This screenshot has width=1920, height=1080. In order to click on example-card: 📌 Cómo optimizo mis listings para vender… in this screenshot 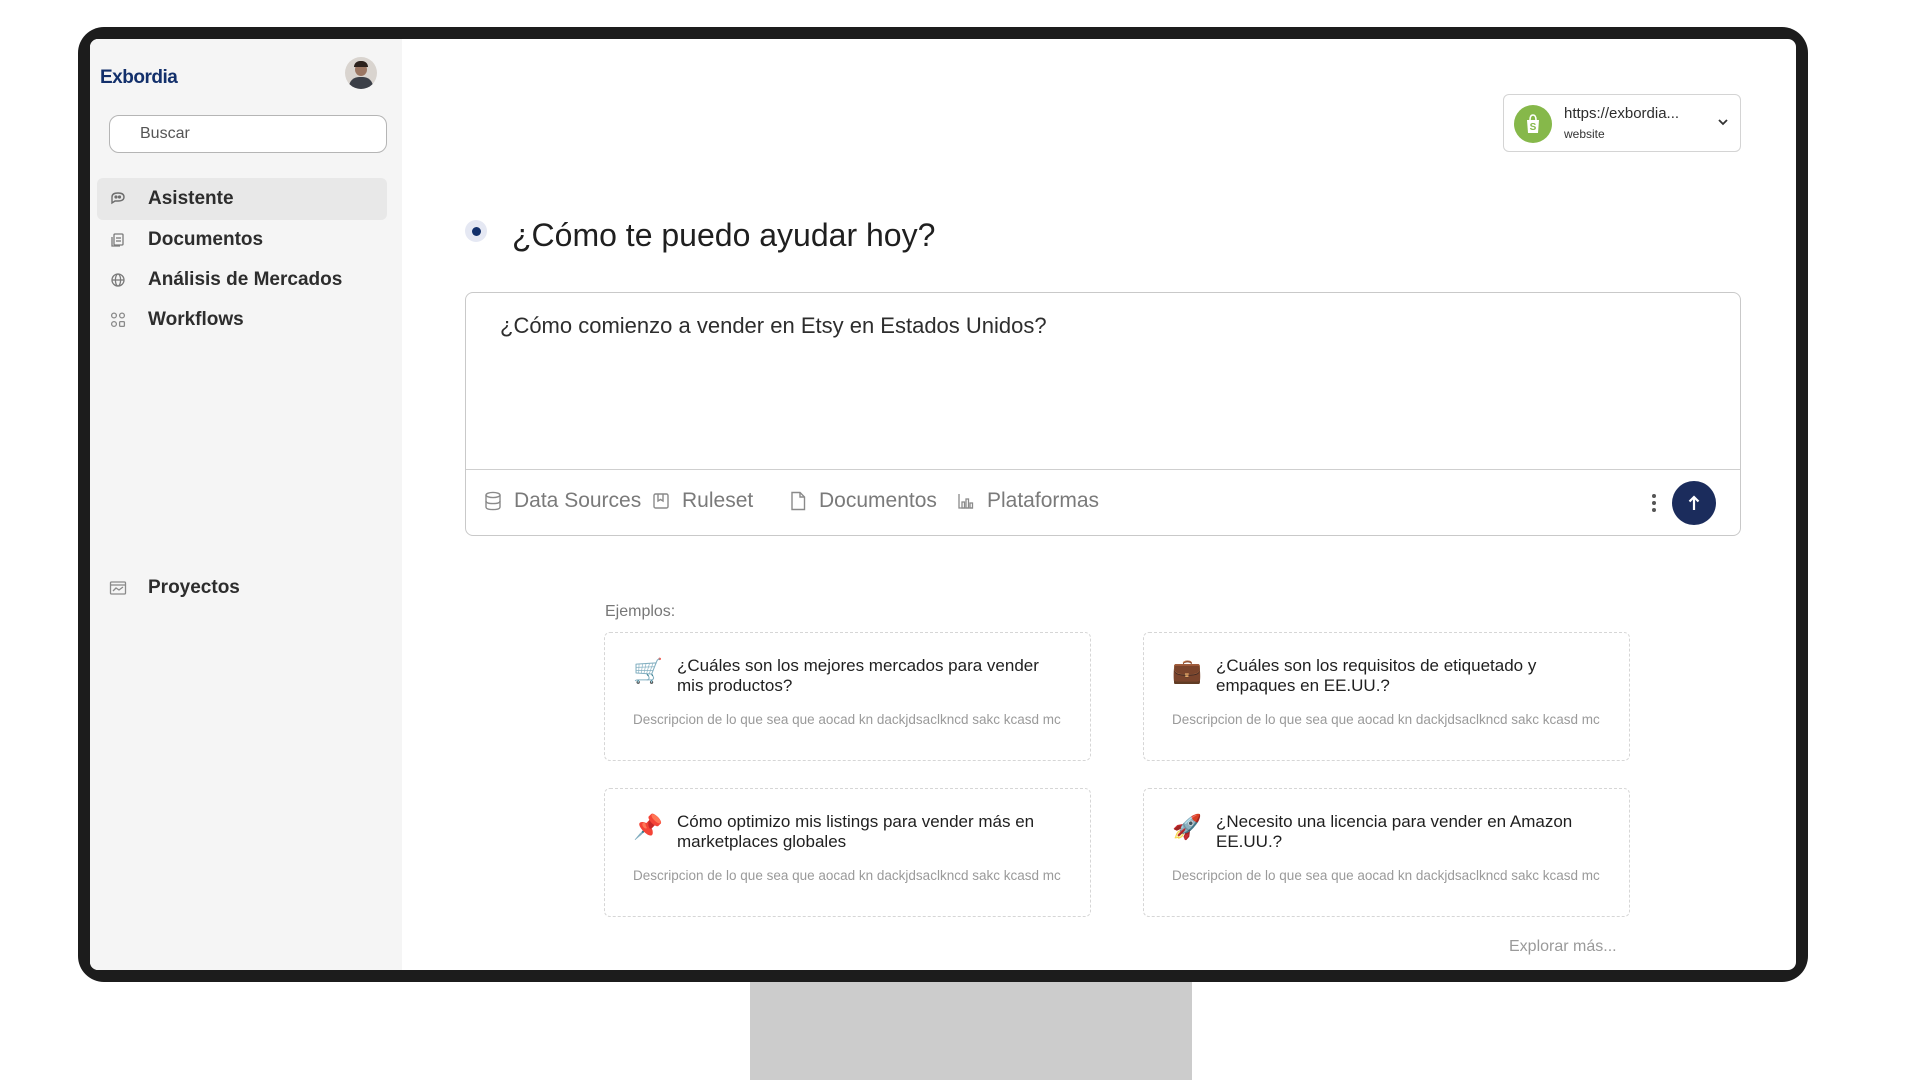, I will do `click(847, 852)`.